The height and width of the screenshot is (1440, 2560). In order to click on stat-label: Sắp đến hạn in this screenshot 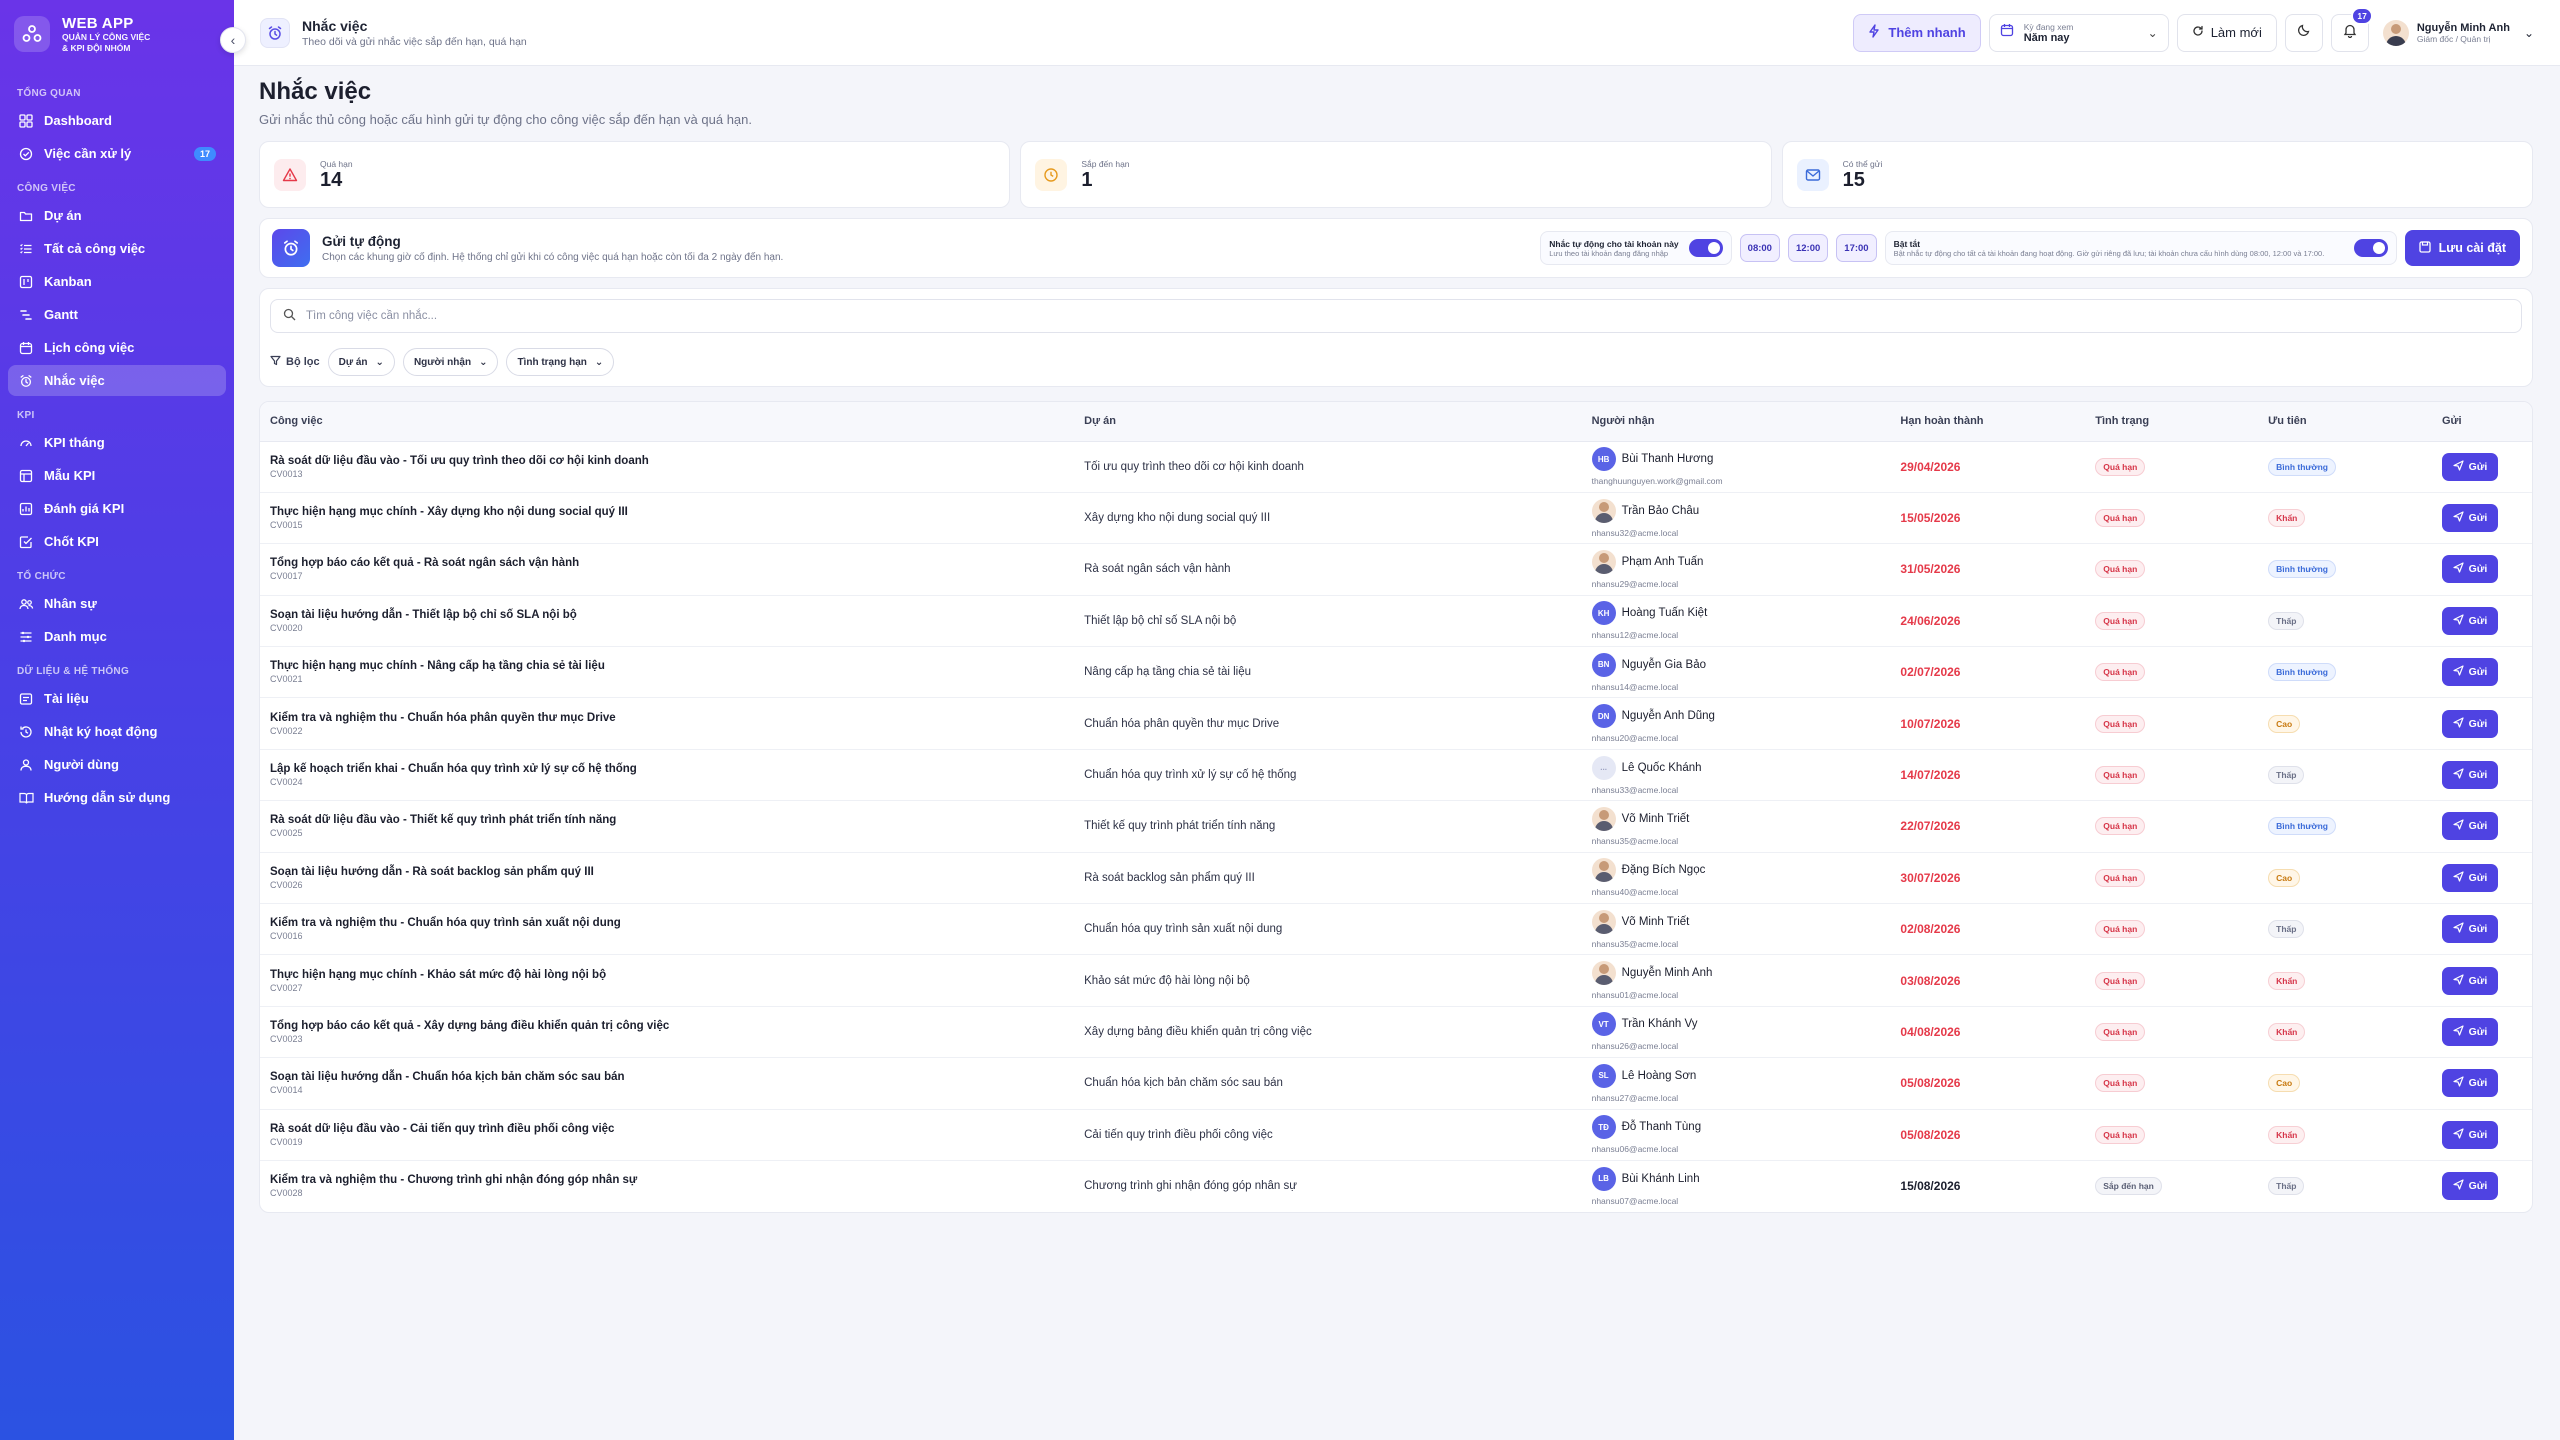, I will do `click(1105, 163)`.